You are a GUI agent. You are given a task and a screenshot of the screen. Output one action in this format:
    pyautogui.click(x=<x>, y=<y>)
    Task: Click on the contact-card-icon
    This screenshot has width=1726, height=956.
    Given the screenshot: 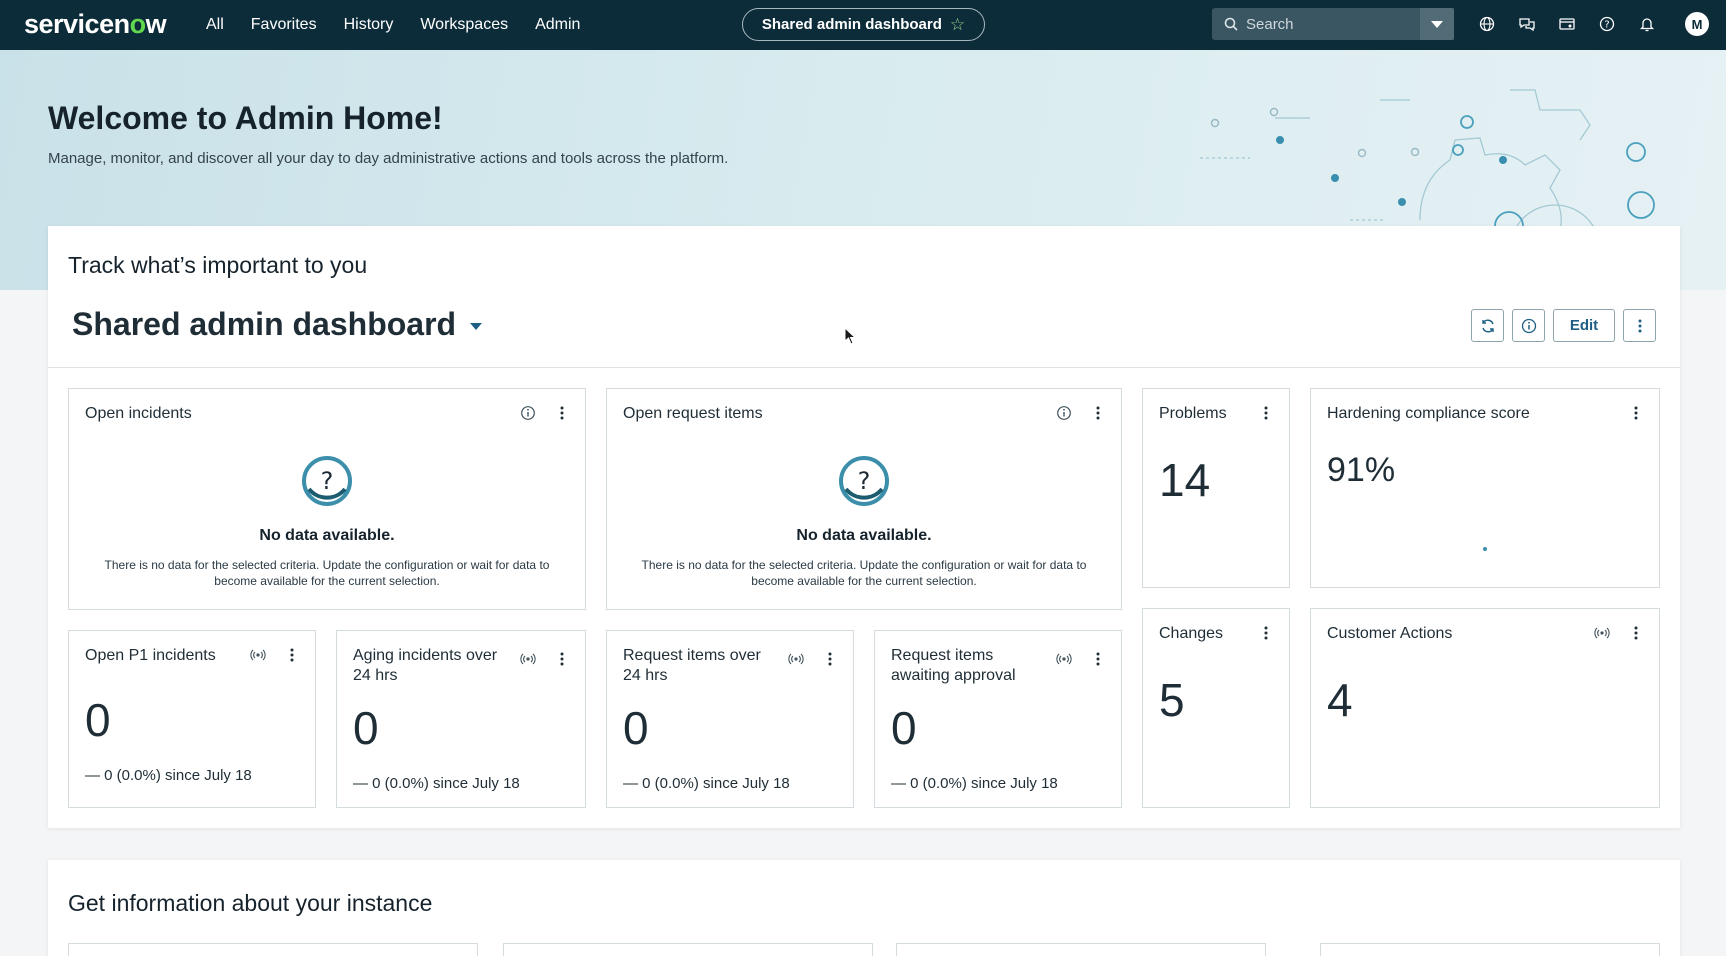 What is the action you would take?
    pyautogui.click(x=1567, y=24)
    